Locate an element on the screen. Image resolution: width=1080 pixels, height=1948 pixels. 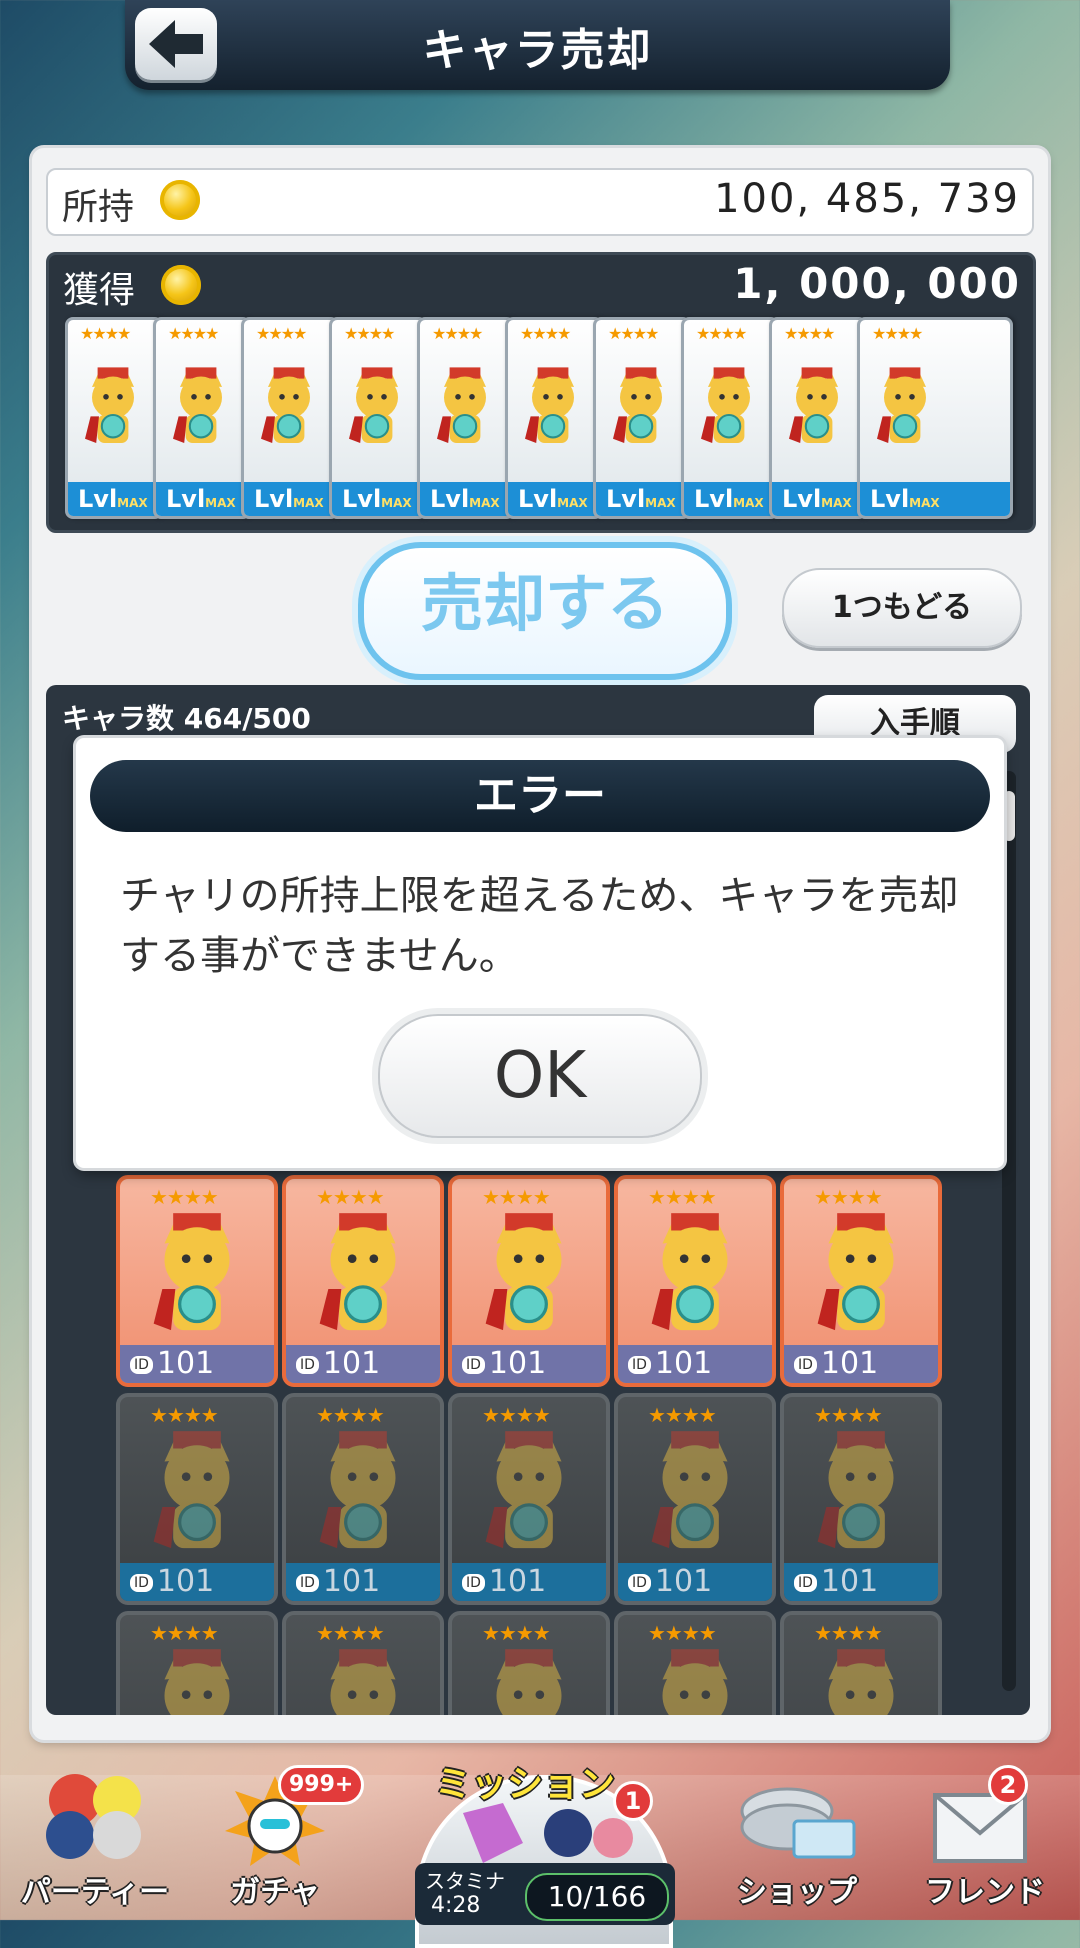
nav-shop: ショップ is located at coordinates (797, 1840).